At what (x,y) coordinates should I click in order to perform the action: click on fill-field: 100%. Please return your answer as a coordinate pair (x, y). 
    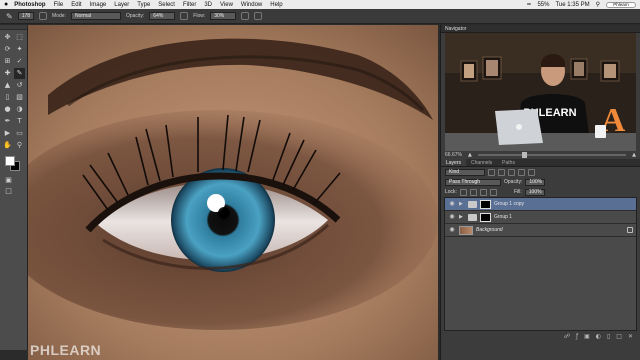
    Looking at the image, I should click on (534, 192).